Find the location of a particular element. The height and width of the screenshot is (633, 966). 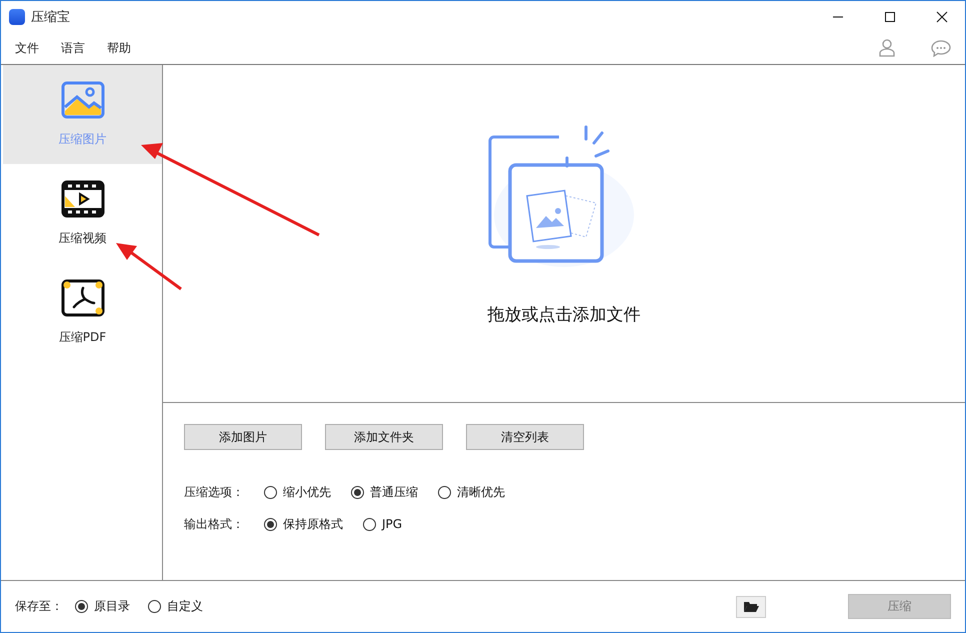

menu-item: 文件 is located at coordinates (27, 48).